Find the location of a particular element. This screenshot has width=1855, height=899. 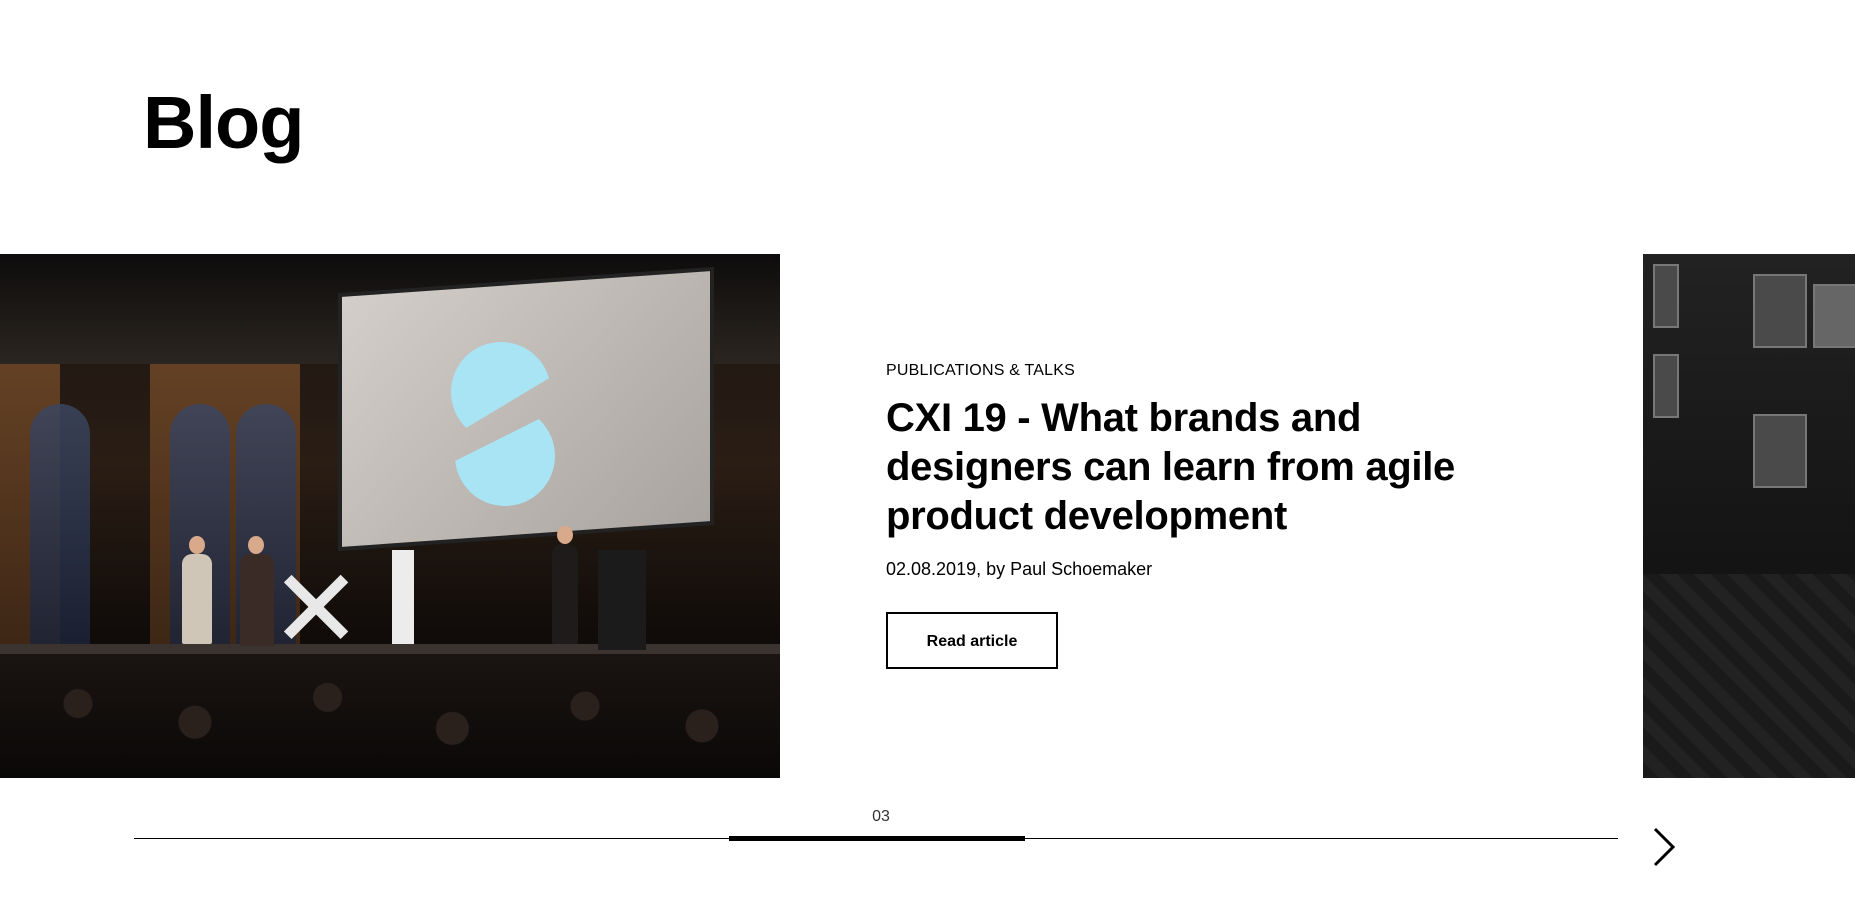

next-article-image is located at coordinates (1749, 516).